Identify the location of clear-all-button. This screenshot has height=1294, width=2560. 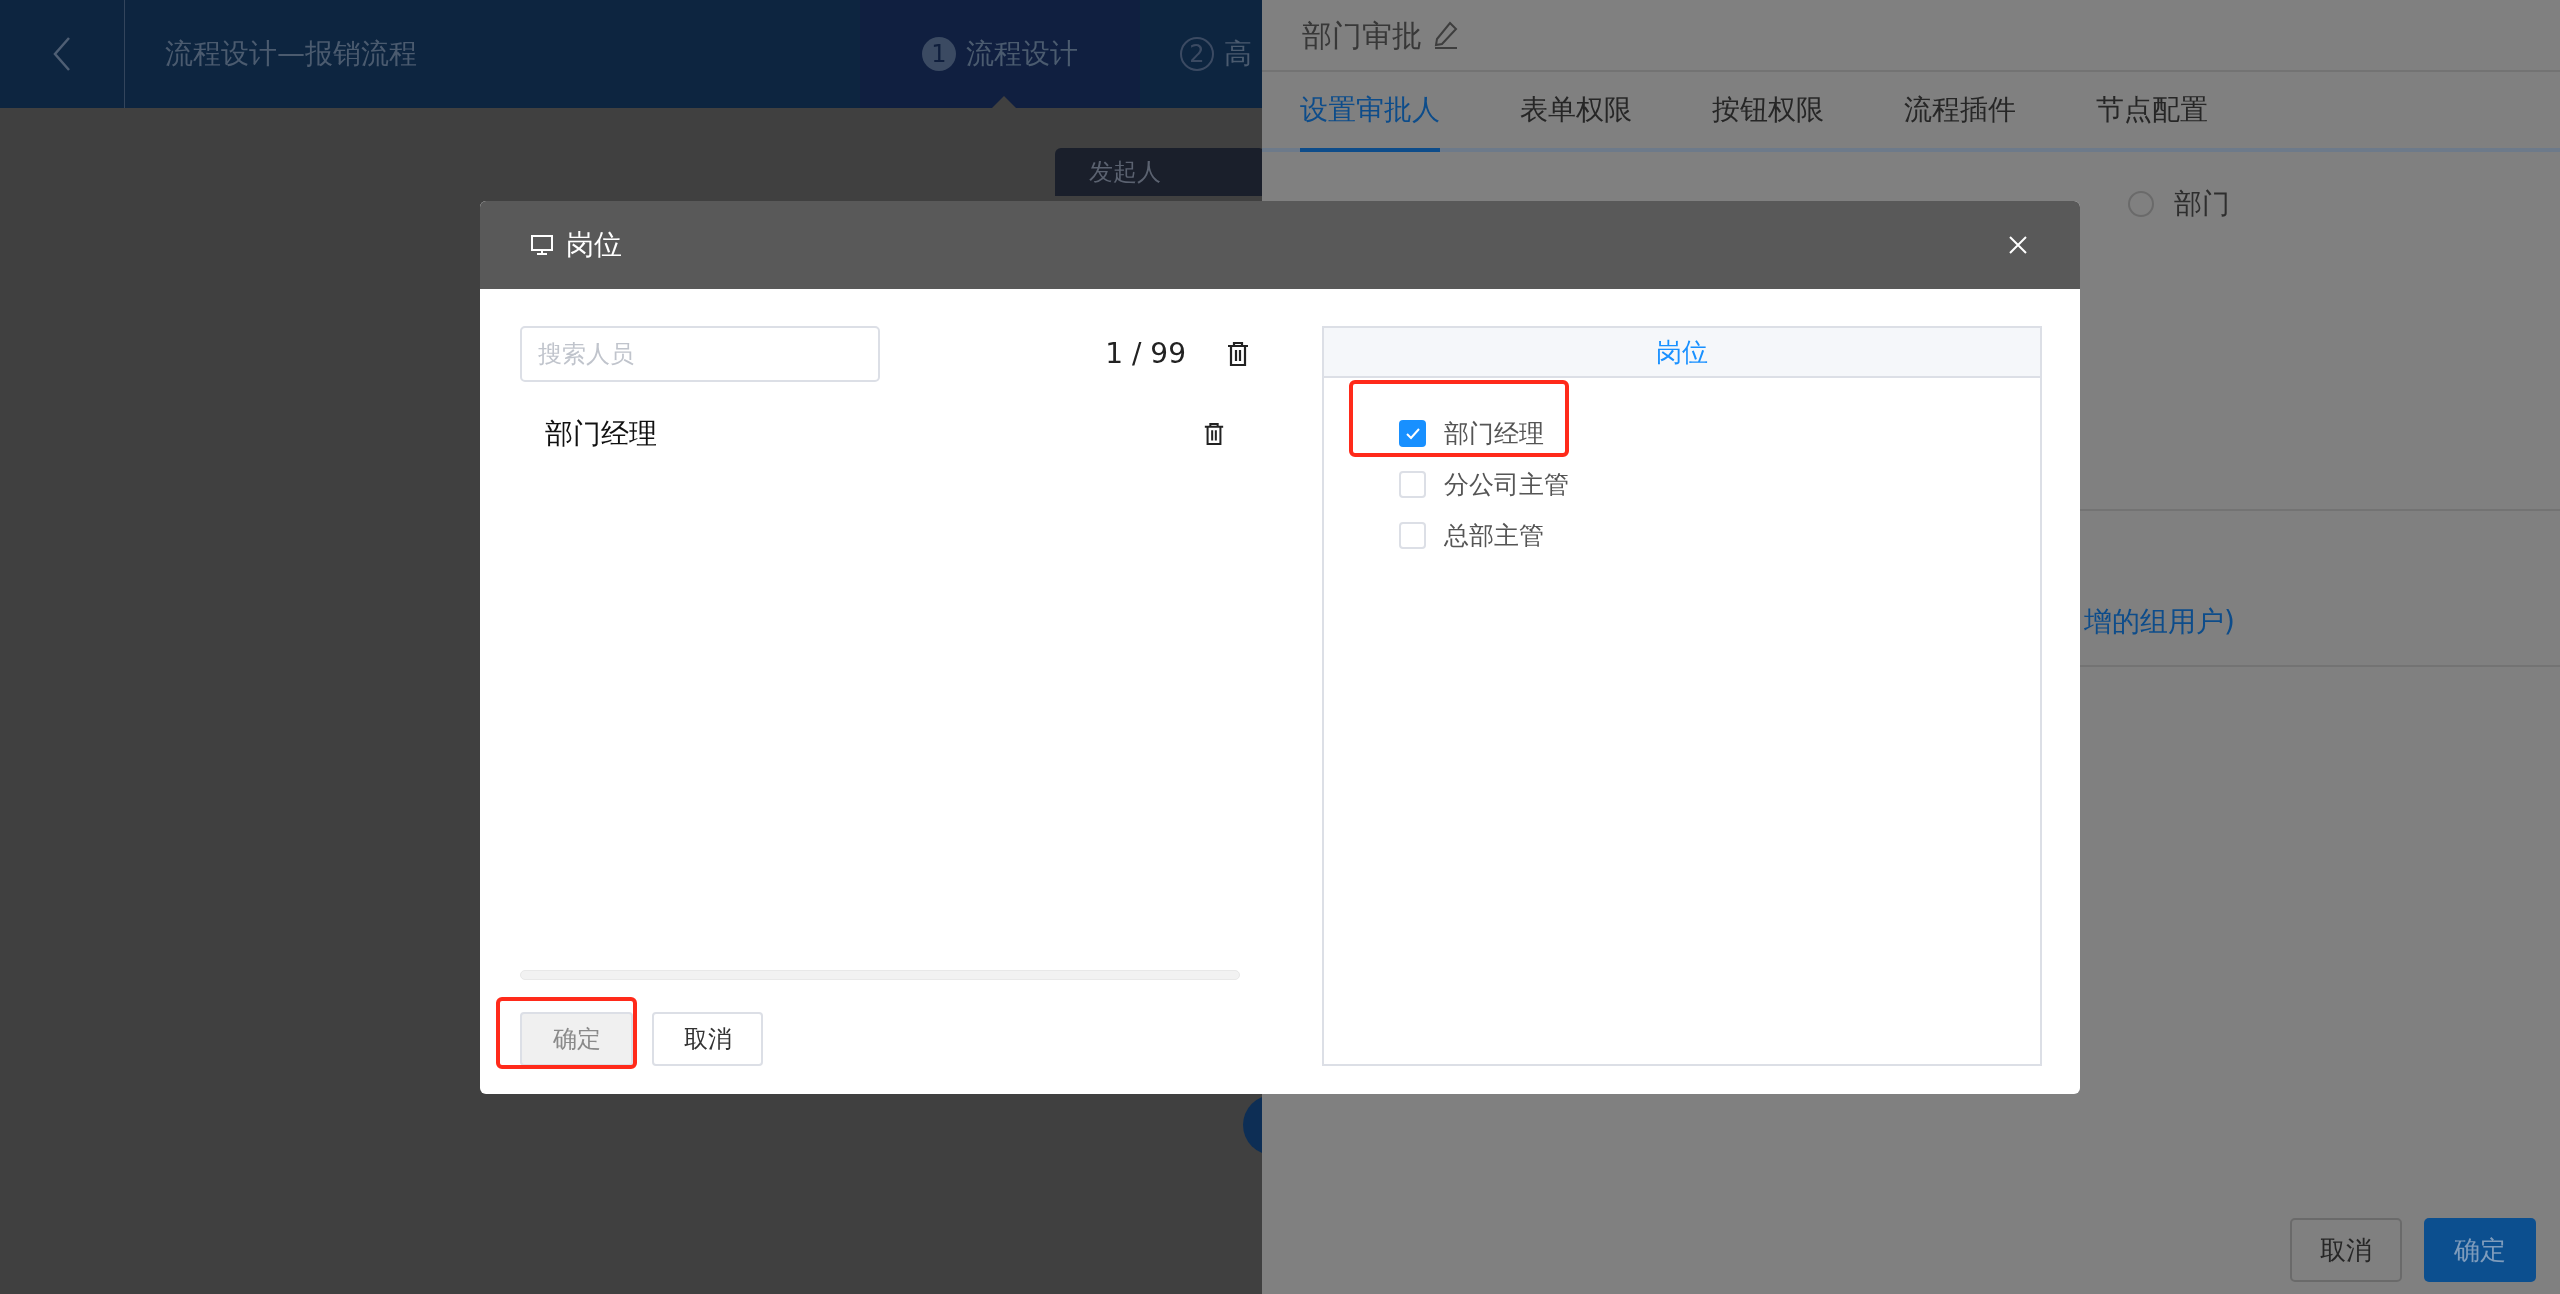
(1238, 354).